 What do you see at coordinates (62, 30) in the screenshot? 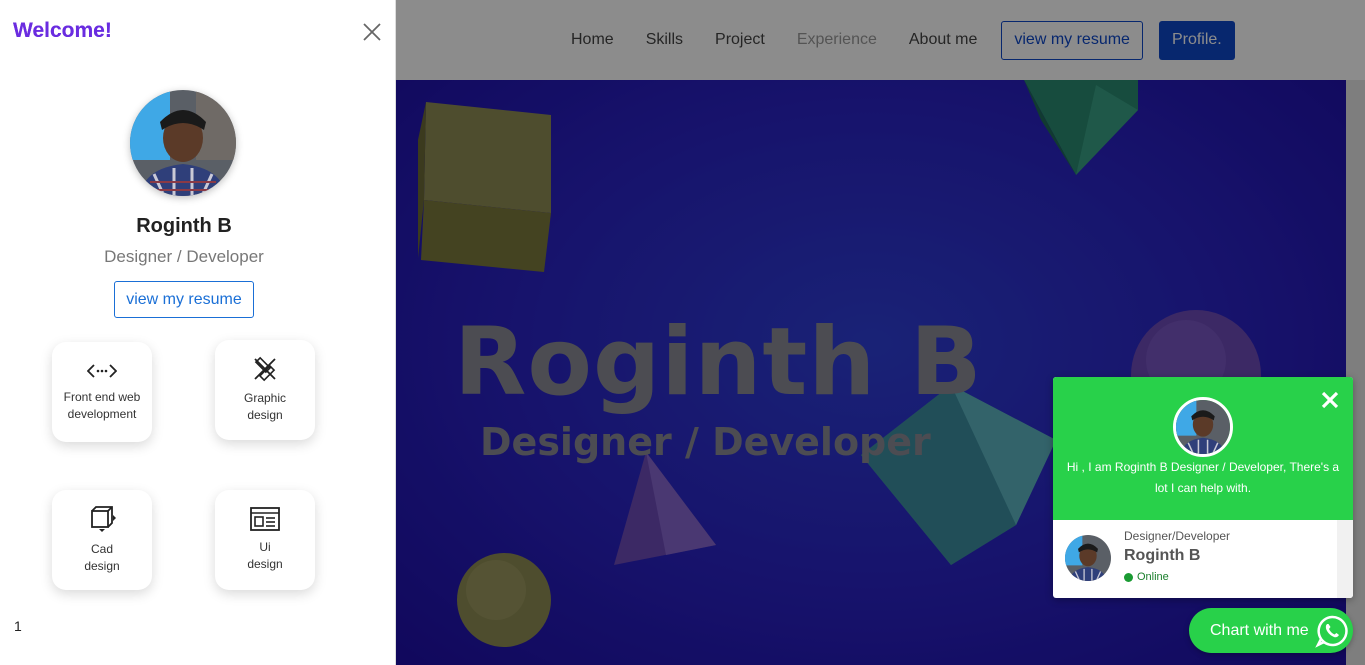
I see `offcanvas-title: Welcome!` at bounding box center [62, 30].